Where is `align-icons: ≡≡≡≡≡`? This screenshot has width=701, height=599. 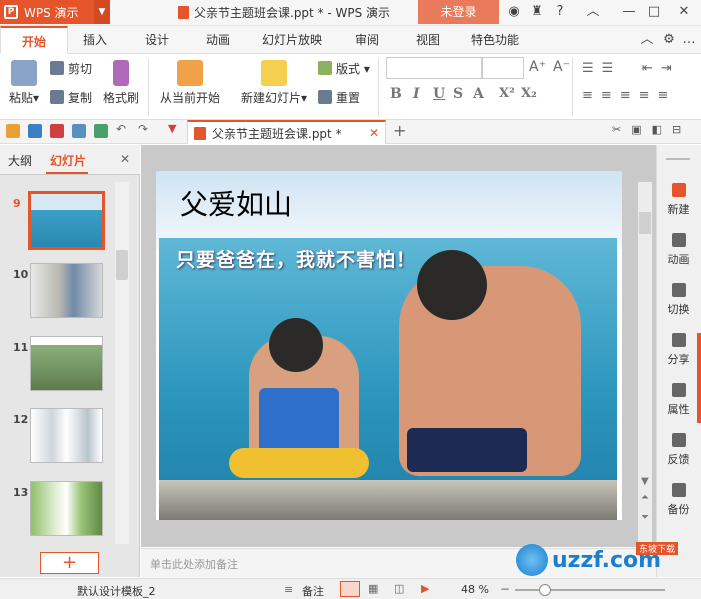
align-icons: ≡≡≡≡≡ is located at coordinates (629, 95).